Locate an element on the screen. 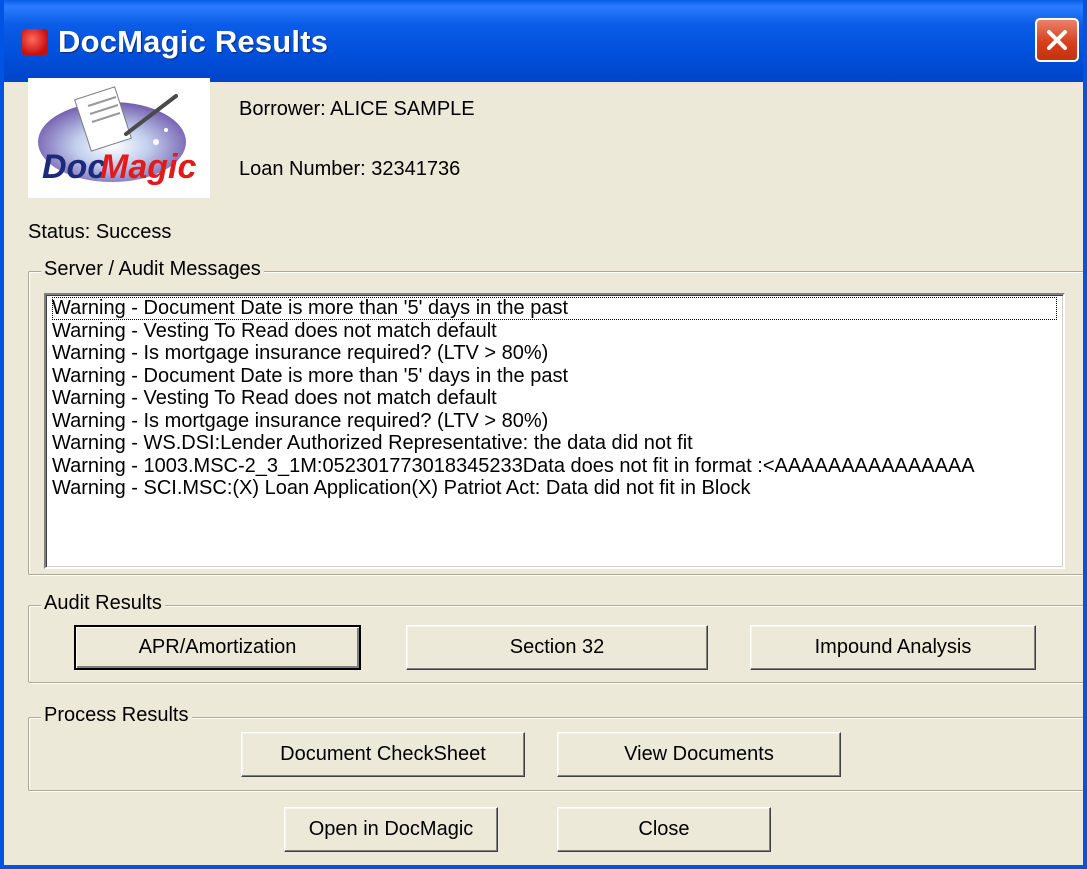 The image size is (1087, 869). process-results-legend: Process Results is located at coordinates (116, 715).